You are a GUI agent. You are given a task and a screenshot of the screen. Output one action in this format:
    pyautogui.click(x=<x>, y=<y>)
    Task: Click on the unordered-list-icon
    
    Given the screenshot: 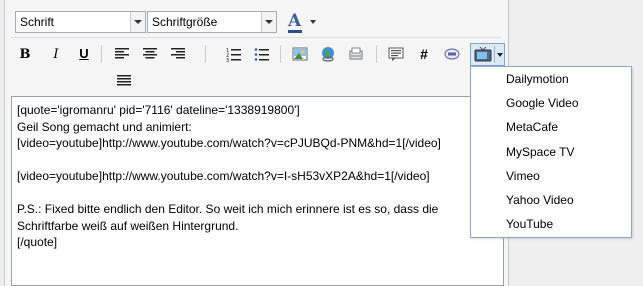 What is the action you would take?
    pyautogui.click(x=261, y=54)
    